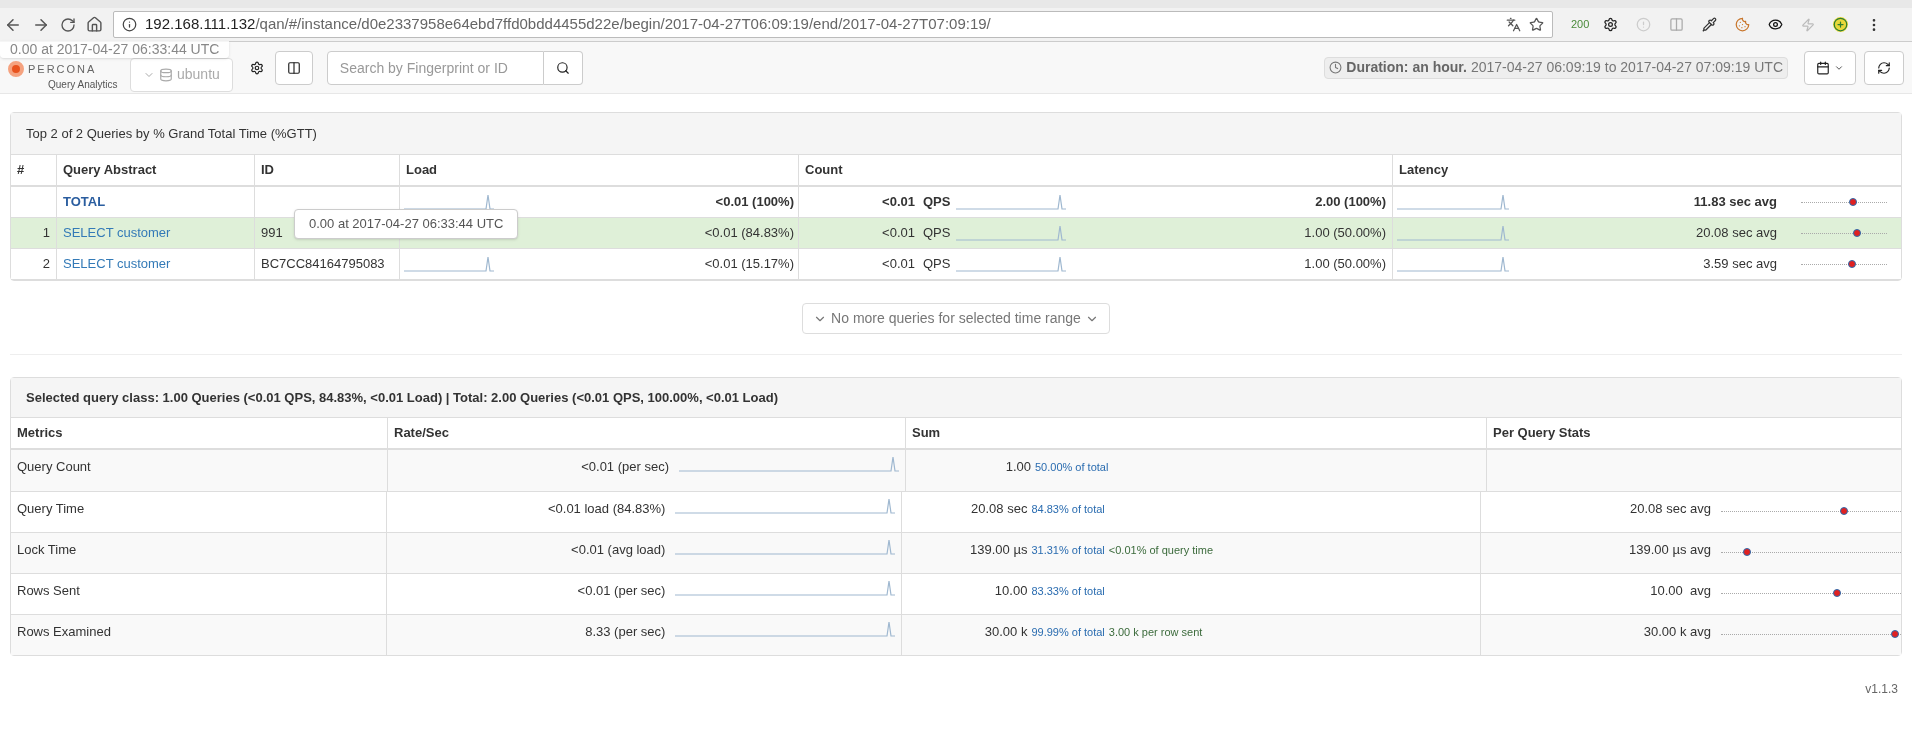  I want to click on column-header: ID, so click(267, 170).